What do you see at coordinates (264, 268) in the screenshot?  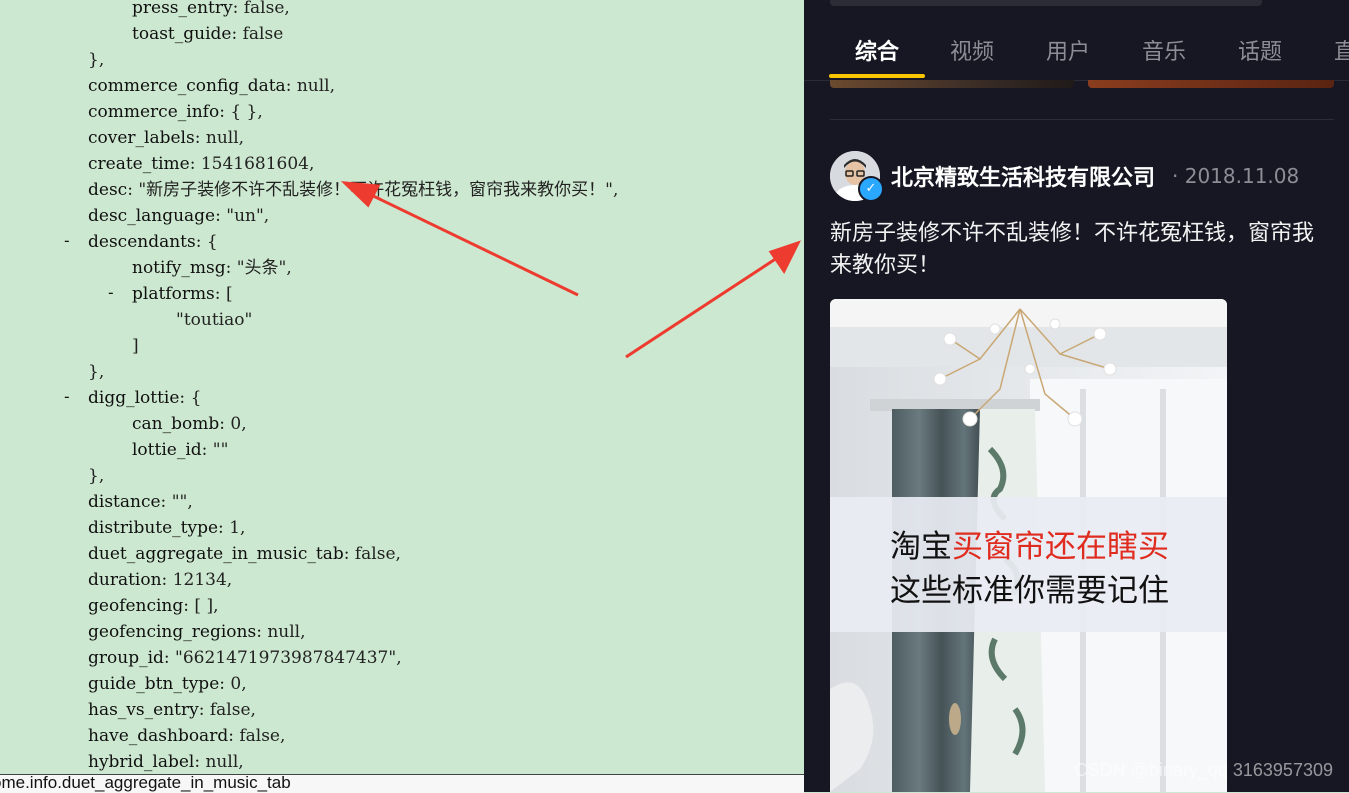 I see `json-value: "头条",` at bounding box center [264, 268].